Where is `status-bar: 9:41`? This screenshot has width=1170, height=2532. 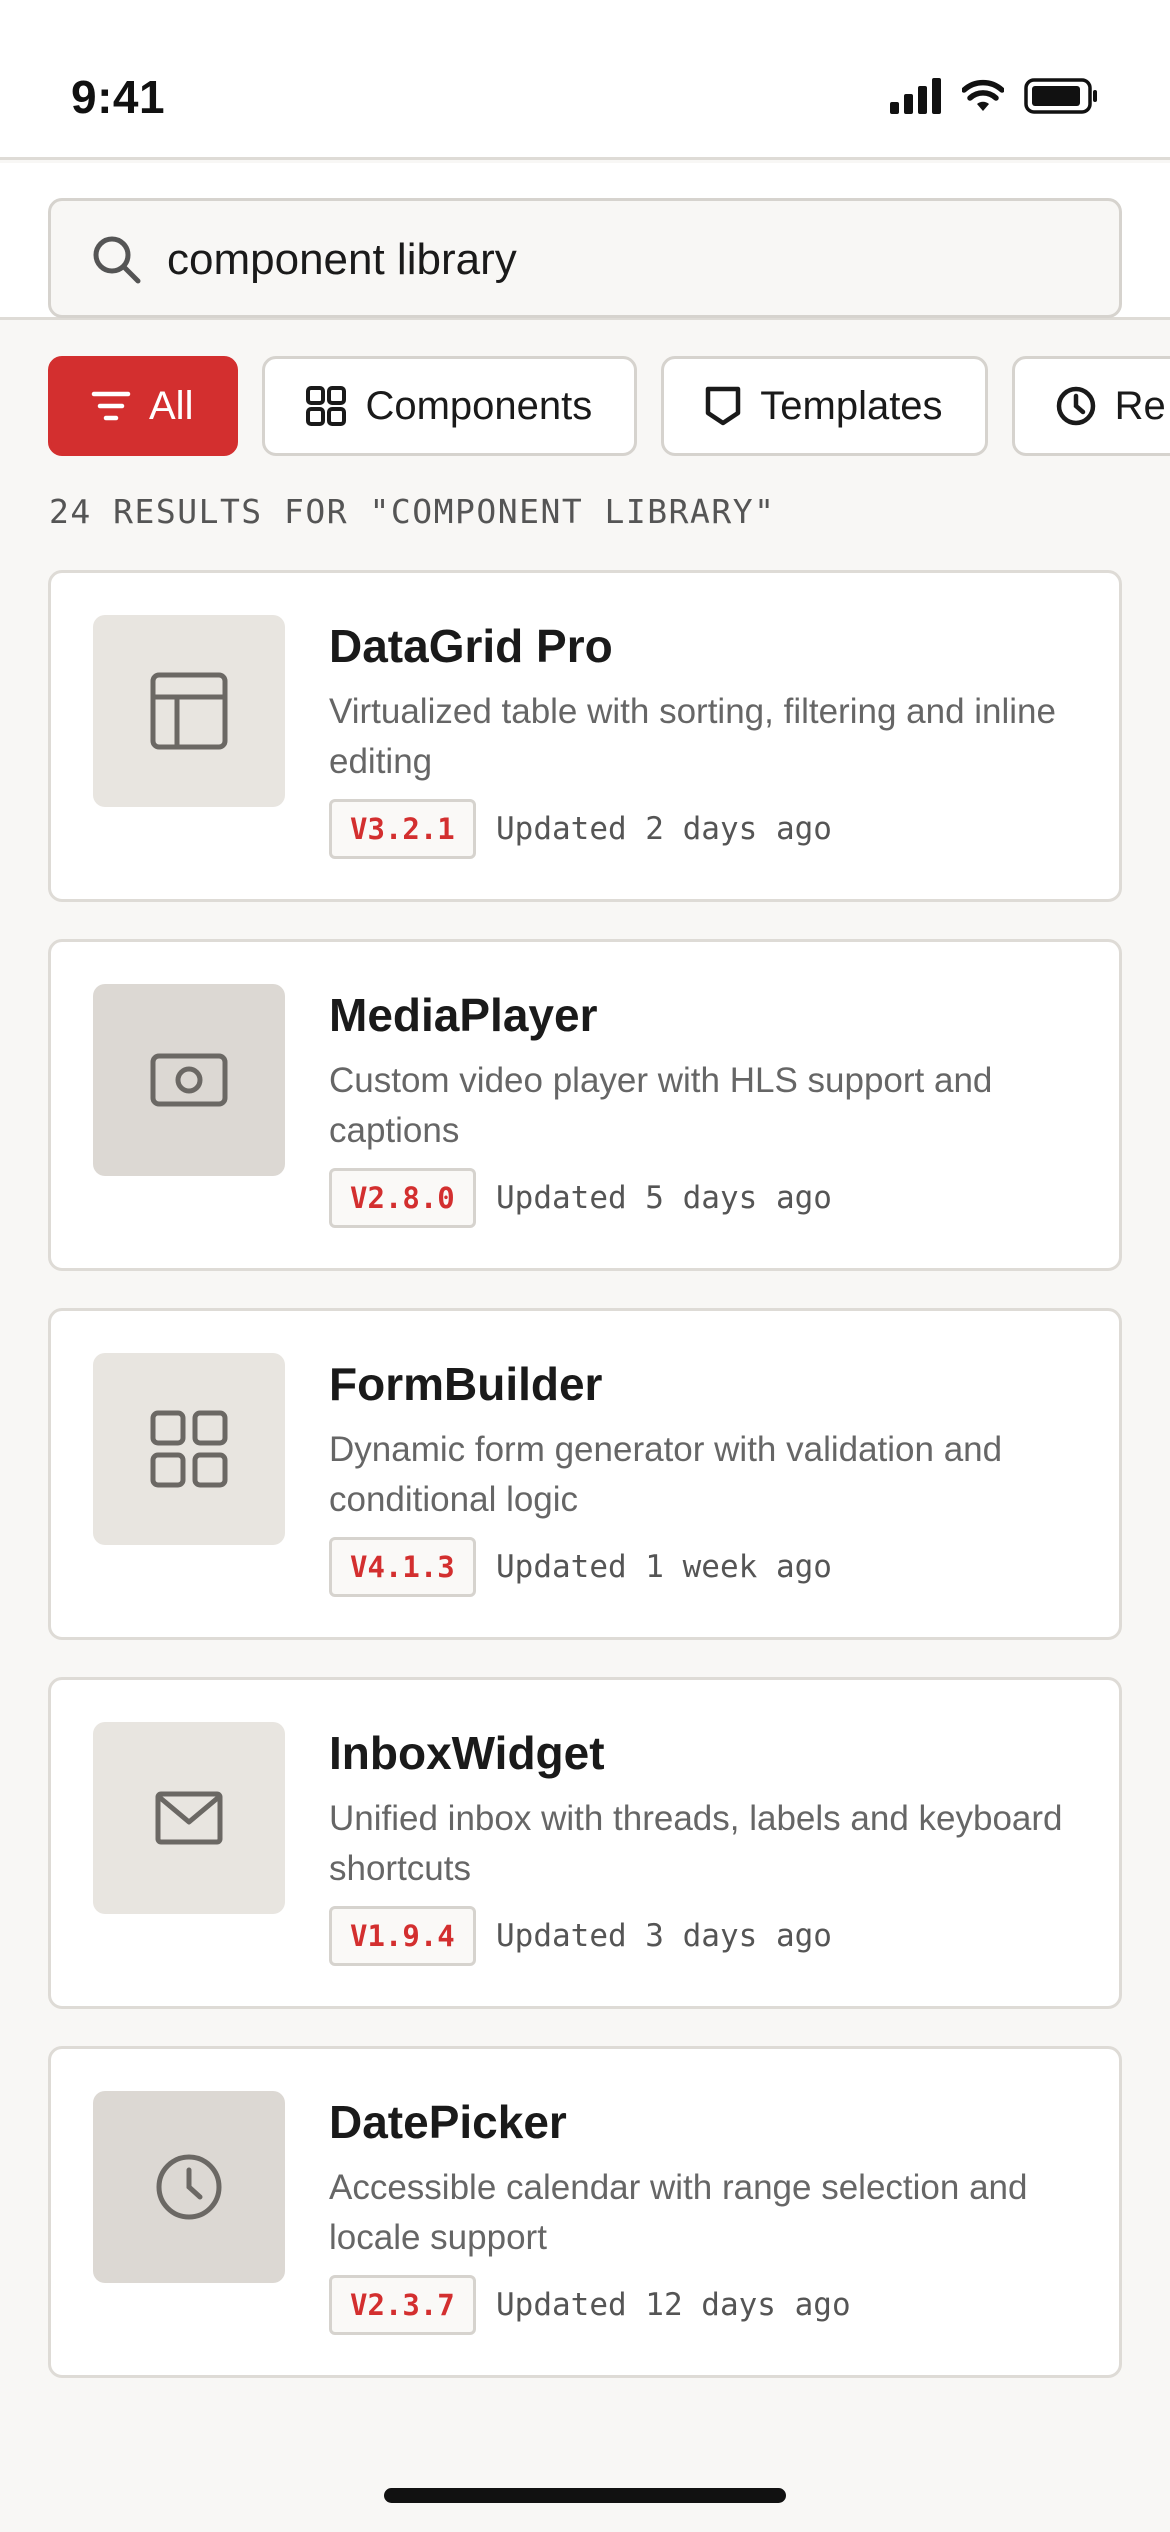 status-bar: 9:41 is located at coordinates (585, 80).